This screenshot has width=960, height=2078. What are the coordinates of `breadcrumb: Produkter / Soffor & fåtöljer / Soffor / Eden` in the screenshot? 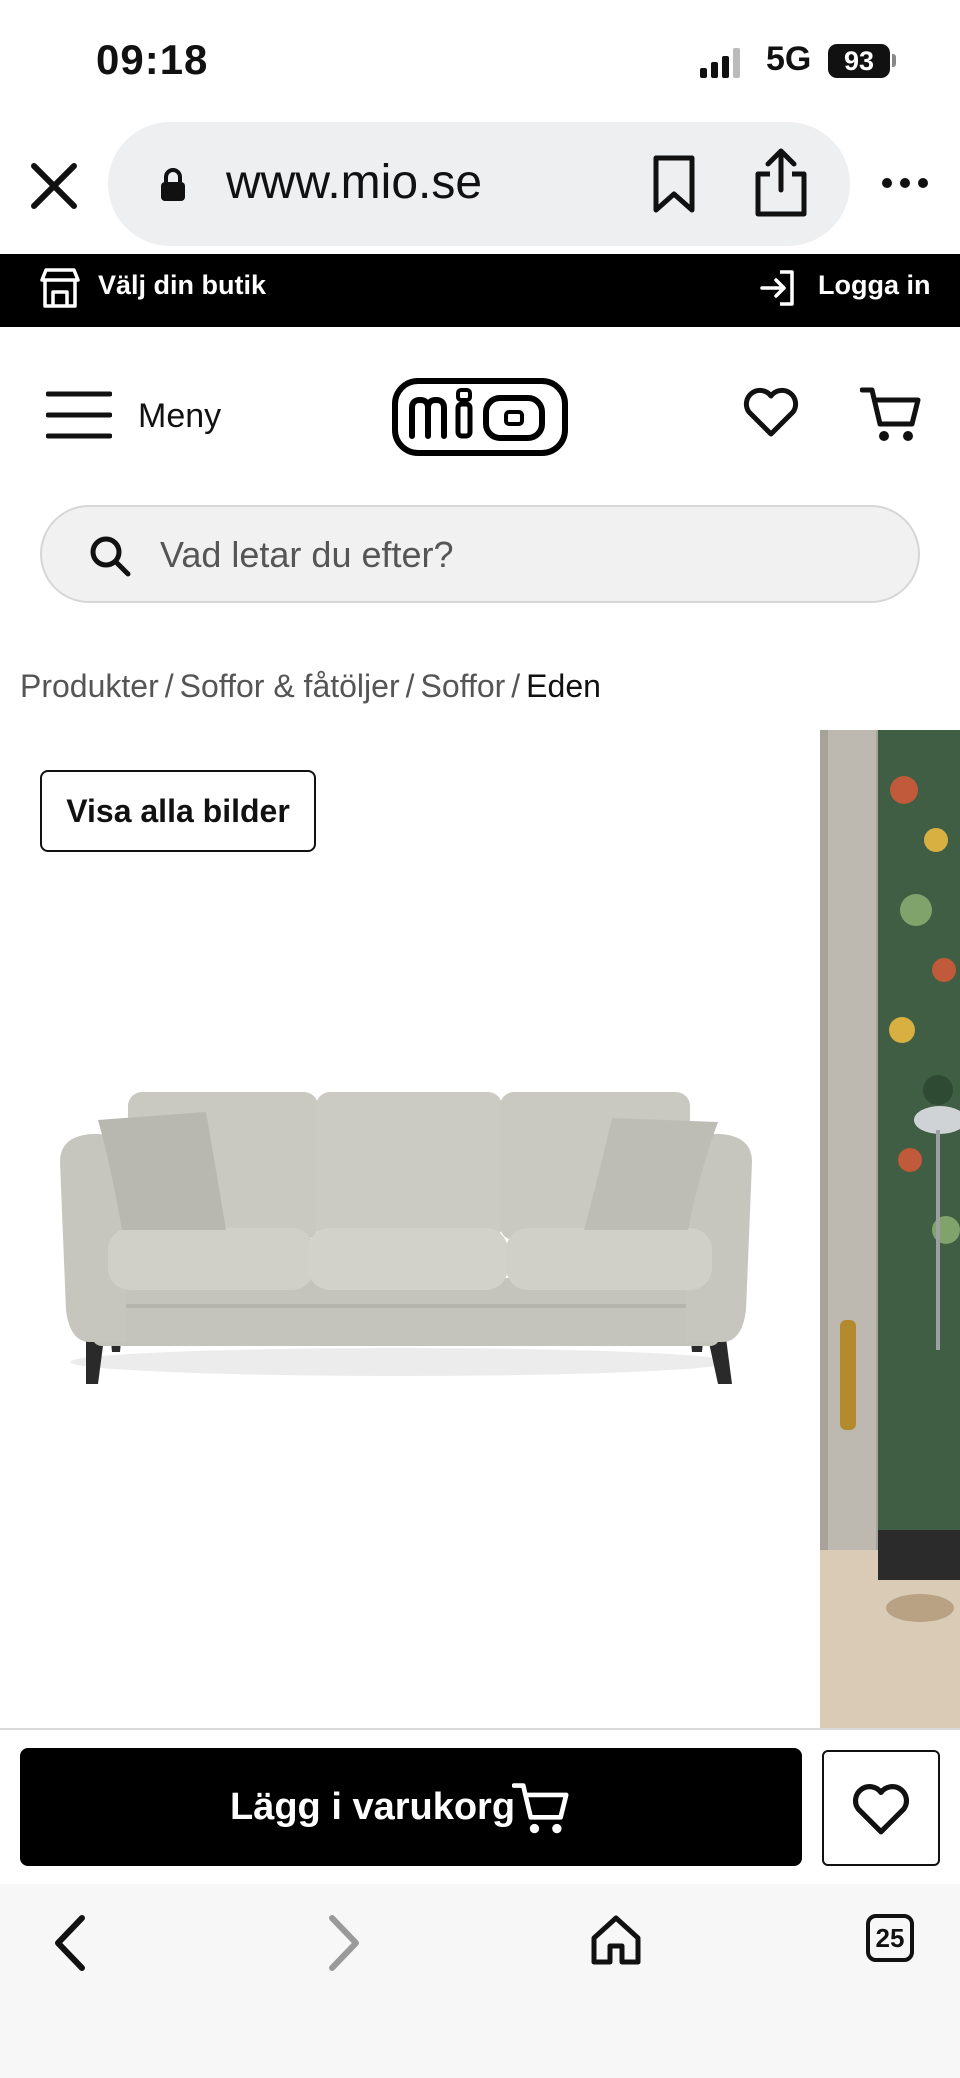 It's located at (310, 686).